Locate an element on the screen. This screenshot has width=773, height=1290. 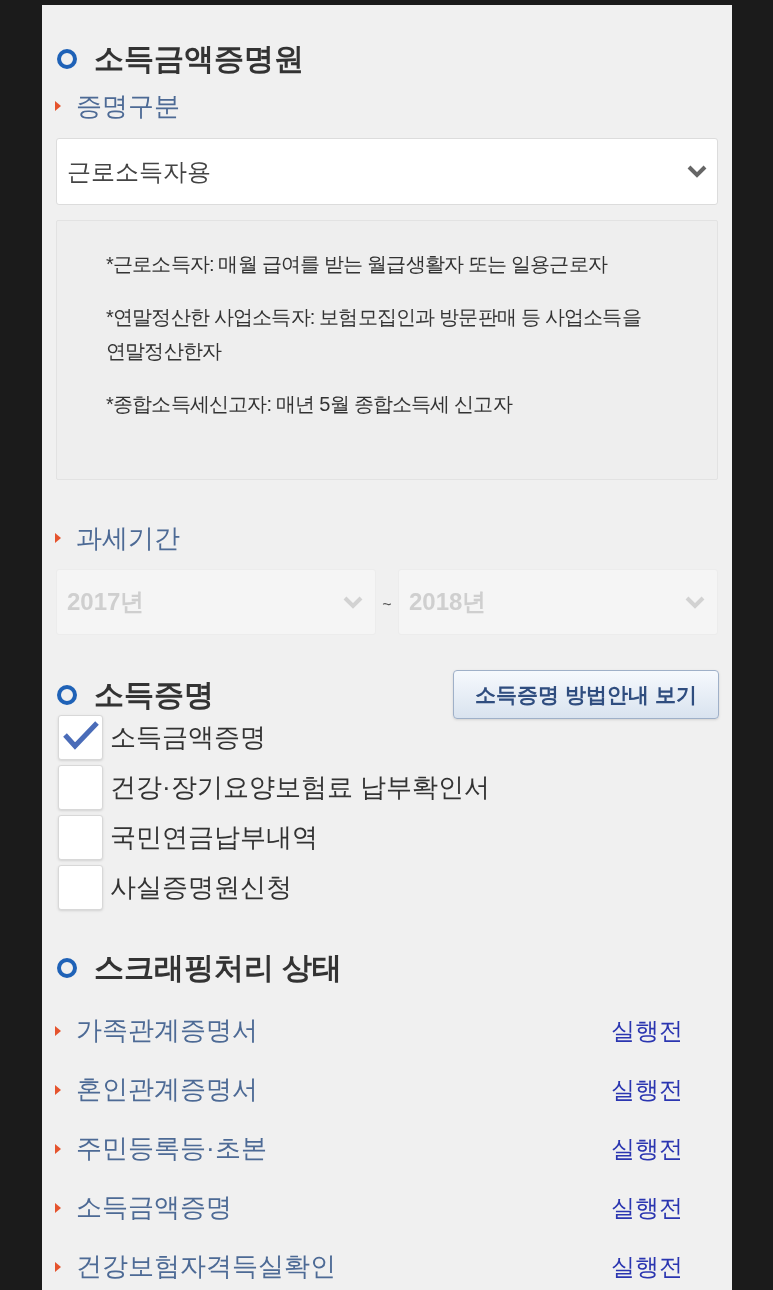
note-text: *근로소득자: 매월 급여를 받는 월급생활자 또는 일용근로자 is located at coordinates (357, 264).